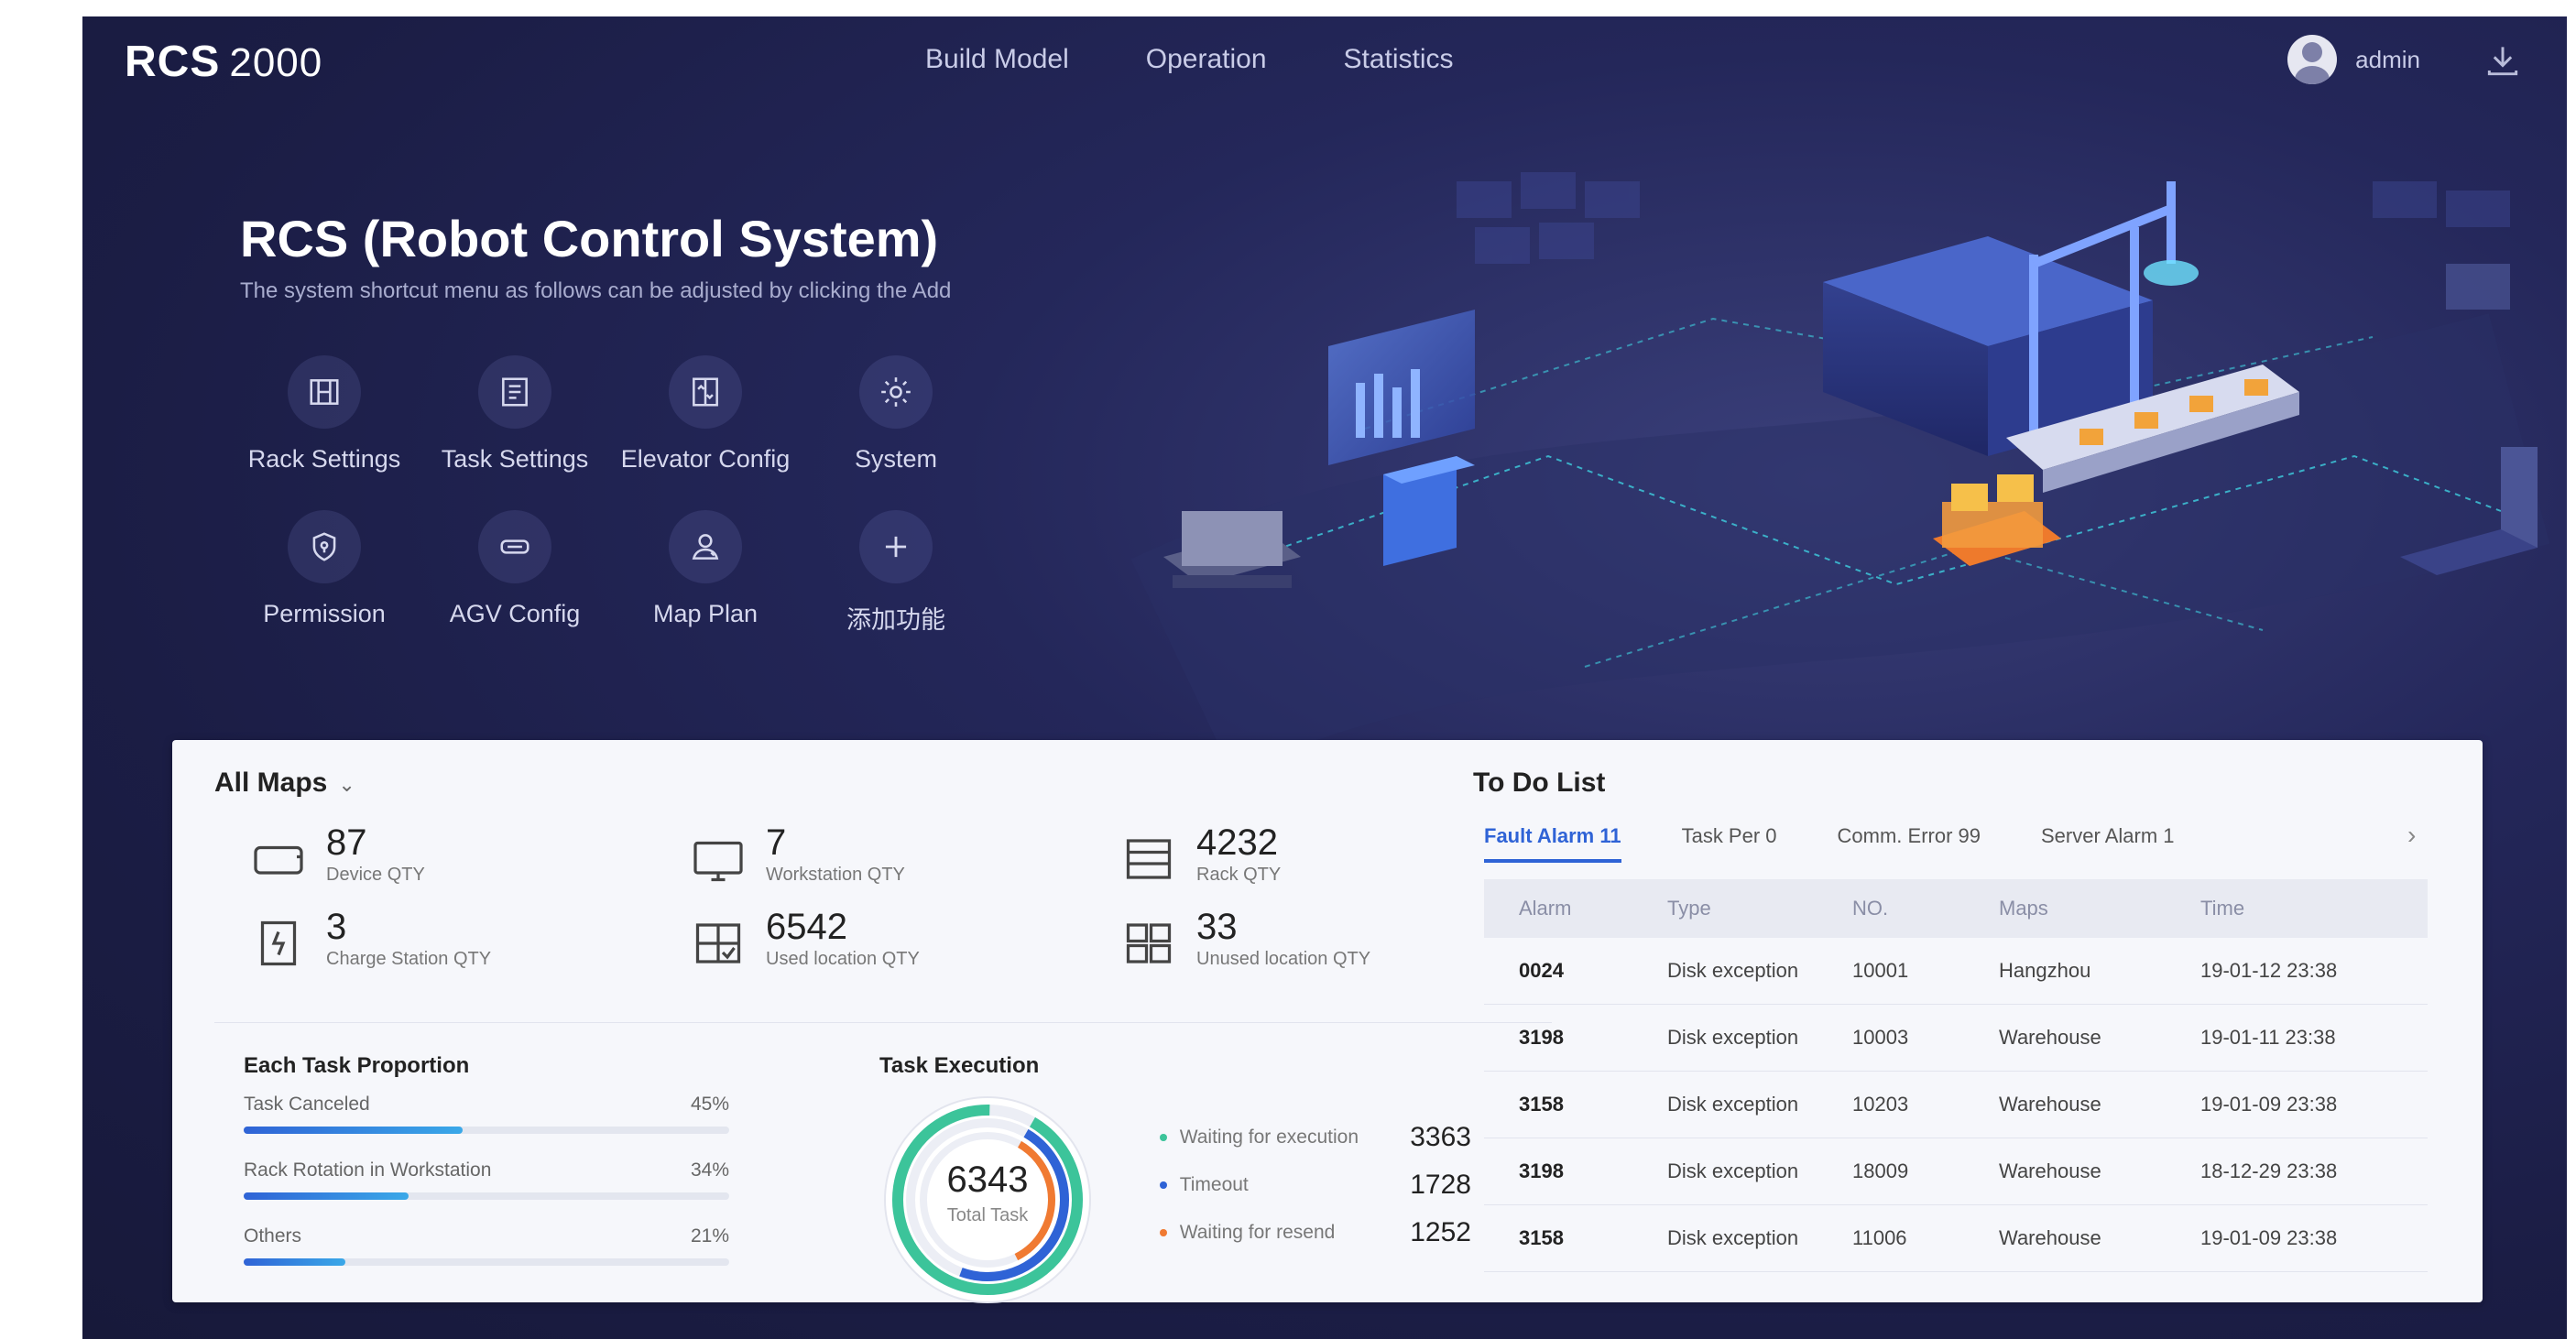  I want to click on task-proportion-title: Each Task Proportion, so click(357, 1065).